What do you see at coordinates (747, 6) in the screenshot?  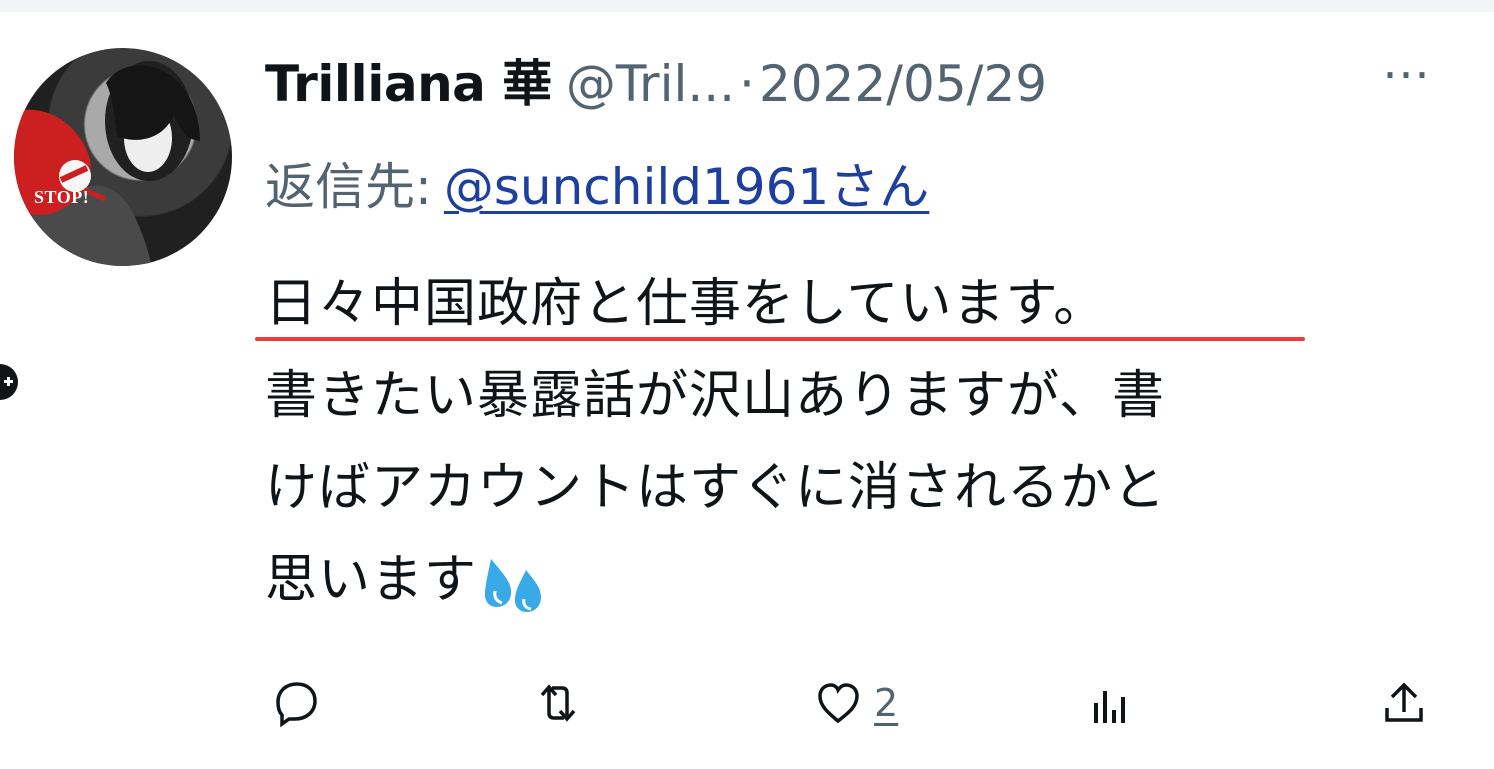 I see `top-divider` at bounding box center [747, 6].